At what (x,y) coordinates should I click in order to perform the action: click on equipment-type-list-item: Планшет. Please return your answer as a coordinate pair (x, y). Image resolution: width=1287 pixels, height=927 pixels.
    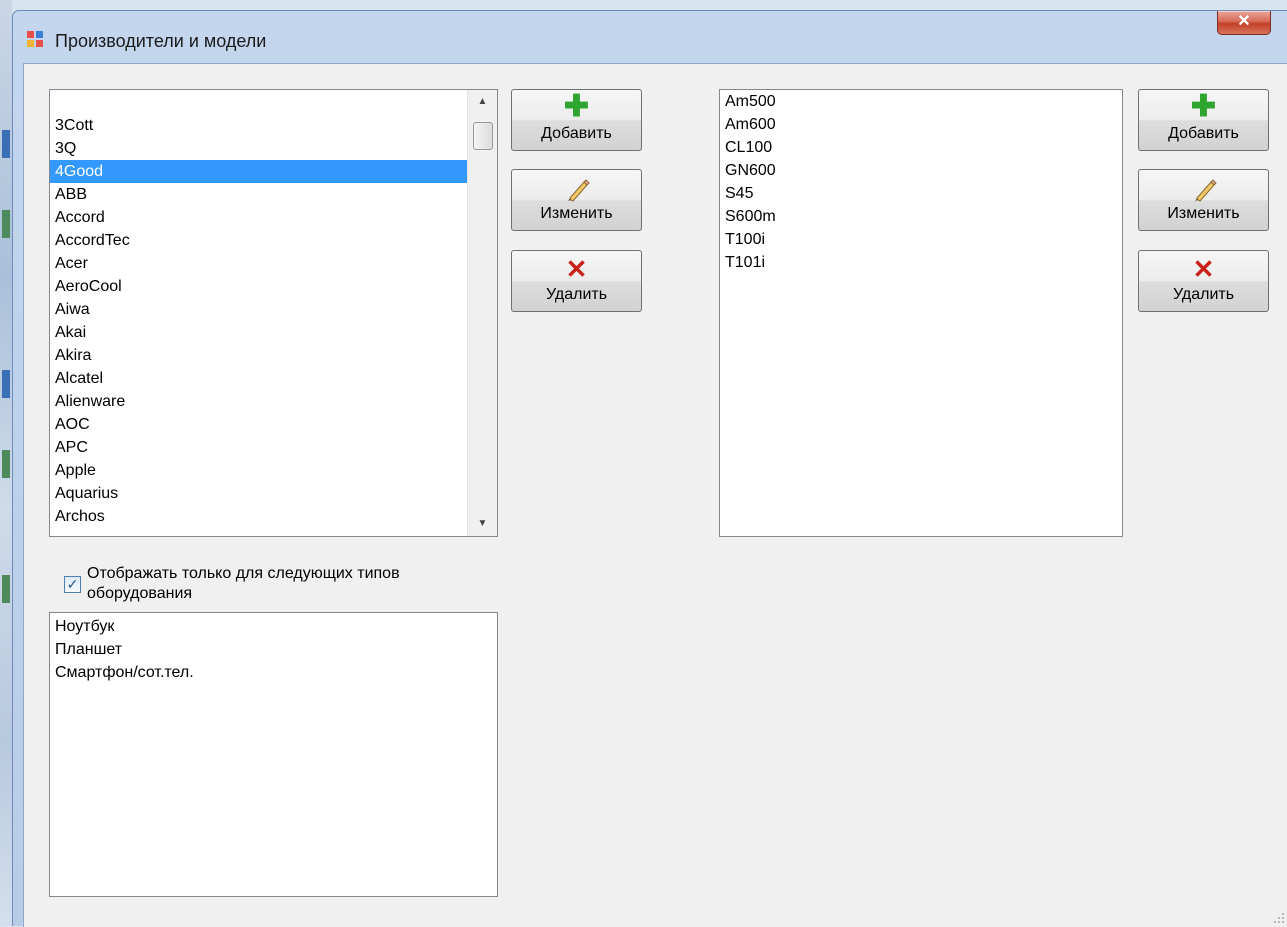
    Looking at the image, I should click on (273, 649).